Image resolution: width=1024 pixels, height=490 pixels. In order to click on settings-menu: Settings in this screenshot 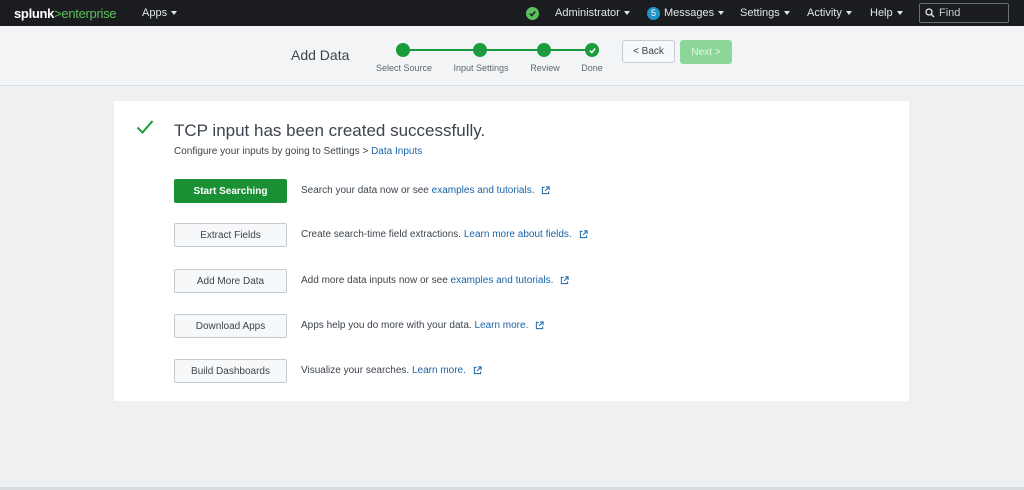, I will do `click(765, 13)`.